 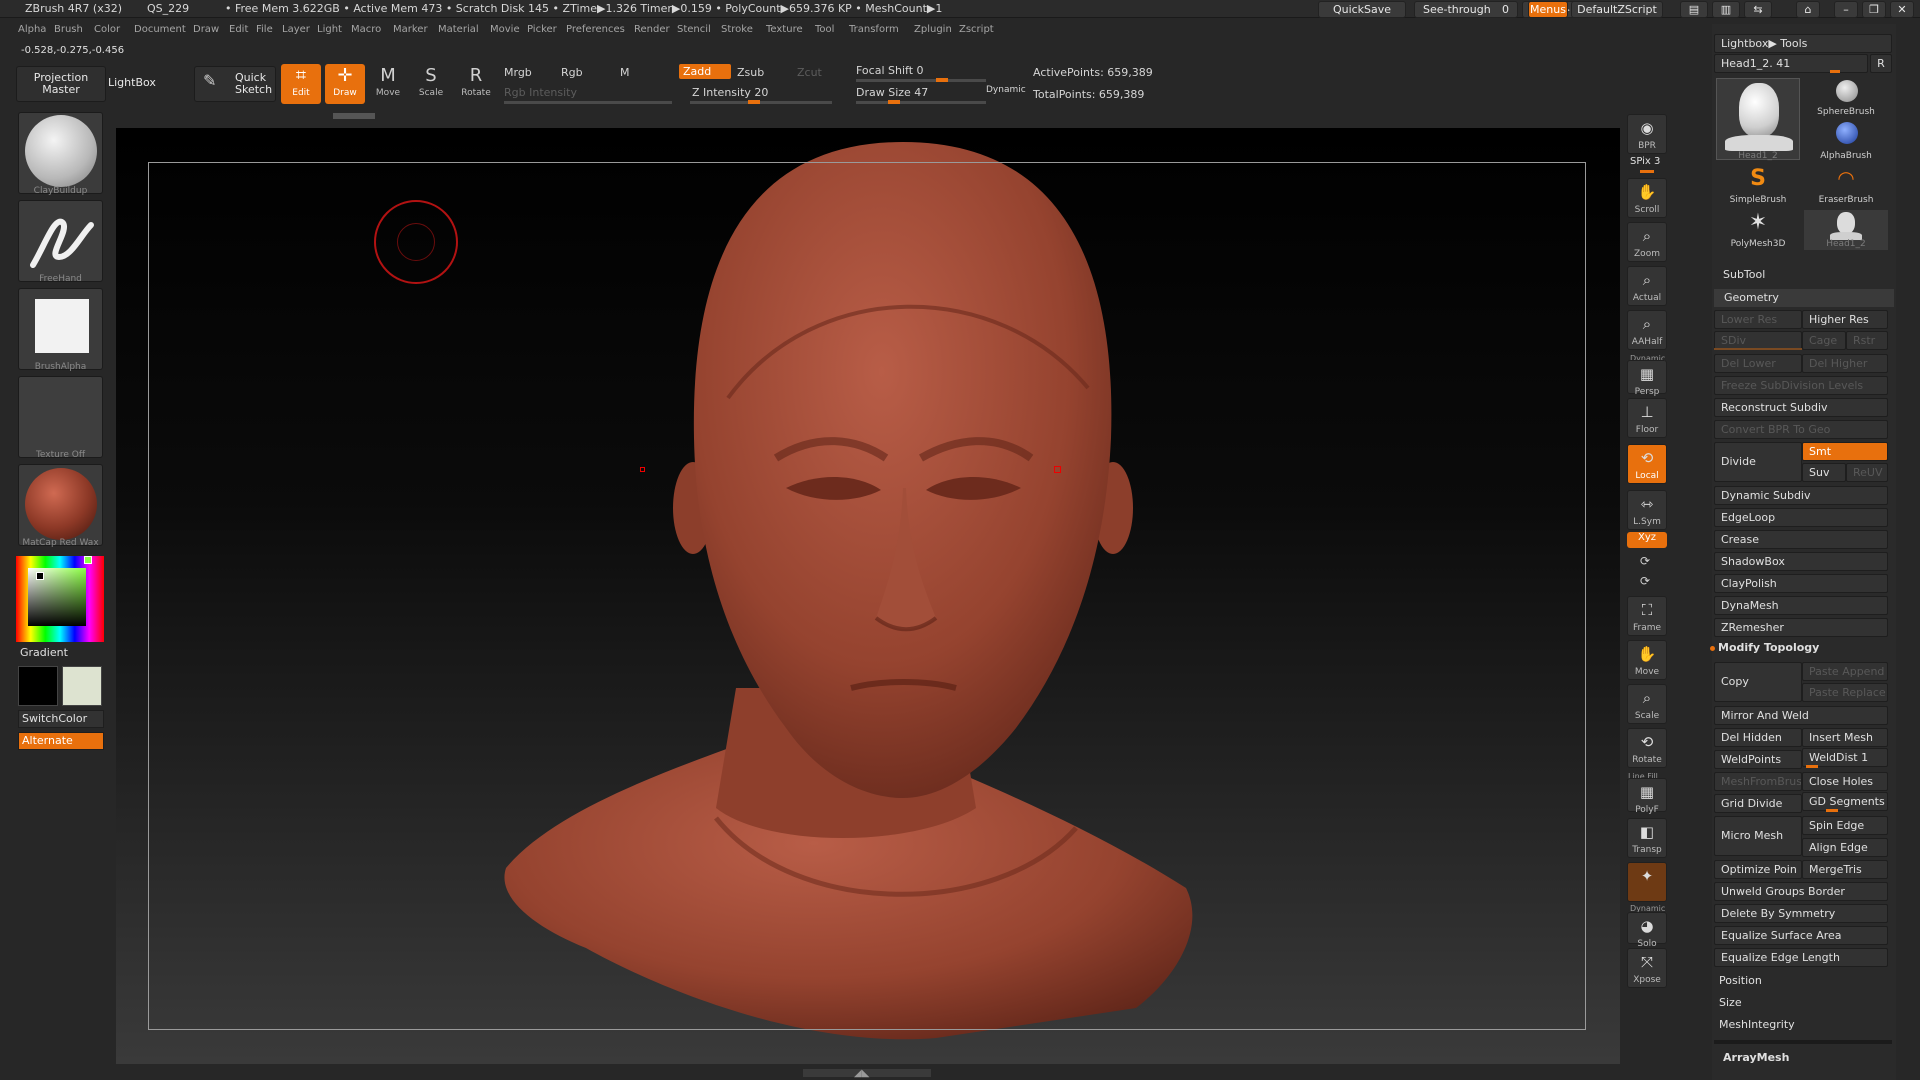 What do you see at coordinates (754, 102) in the screenshot?
I see `z-intensity-knob` at bounding box center [754, 102].